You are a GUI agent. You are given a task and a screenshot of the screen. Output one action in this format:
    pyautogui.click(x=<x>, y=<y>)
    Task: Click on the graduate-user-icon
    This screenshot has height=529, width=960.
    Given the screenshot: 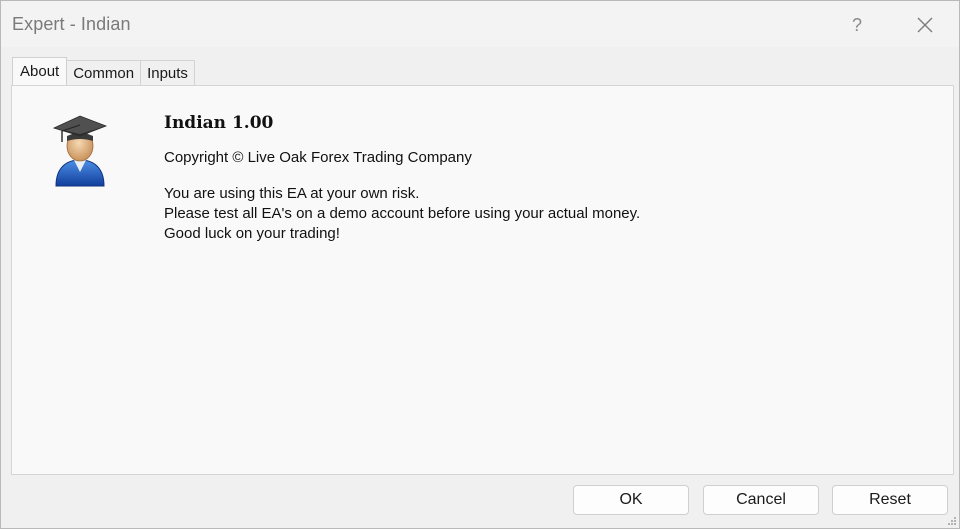 What is the action you would take?
    pyautogui.click(x=80, y=151)
    